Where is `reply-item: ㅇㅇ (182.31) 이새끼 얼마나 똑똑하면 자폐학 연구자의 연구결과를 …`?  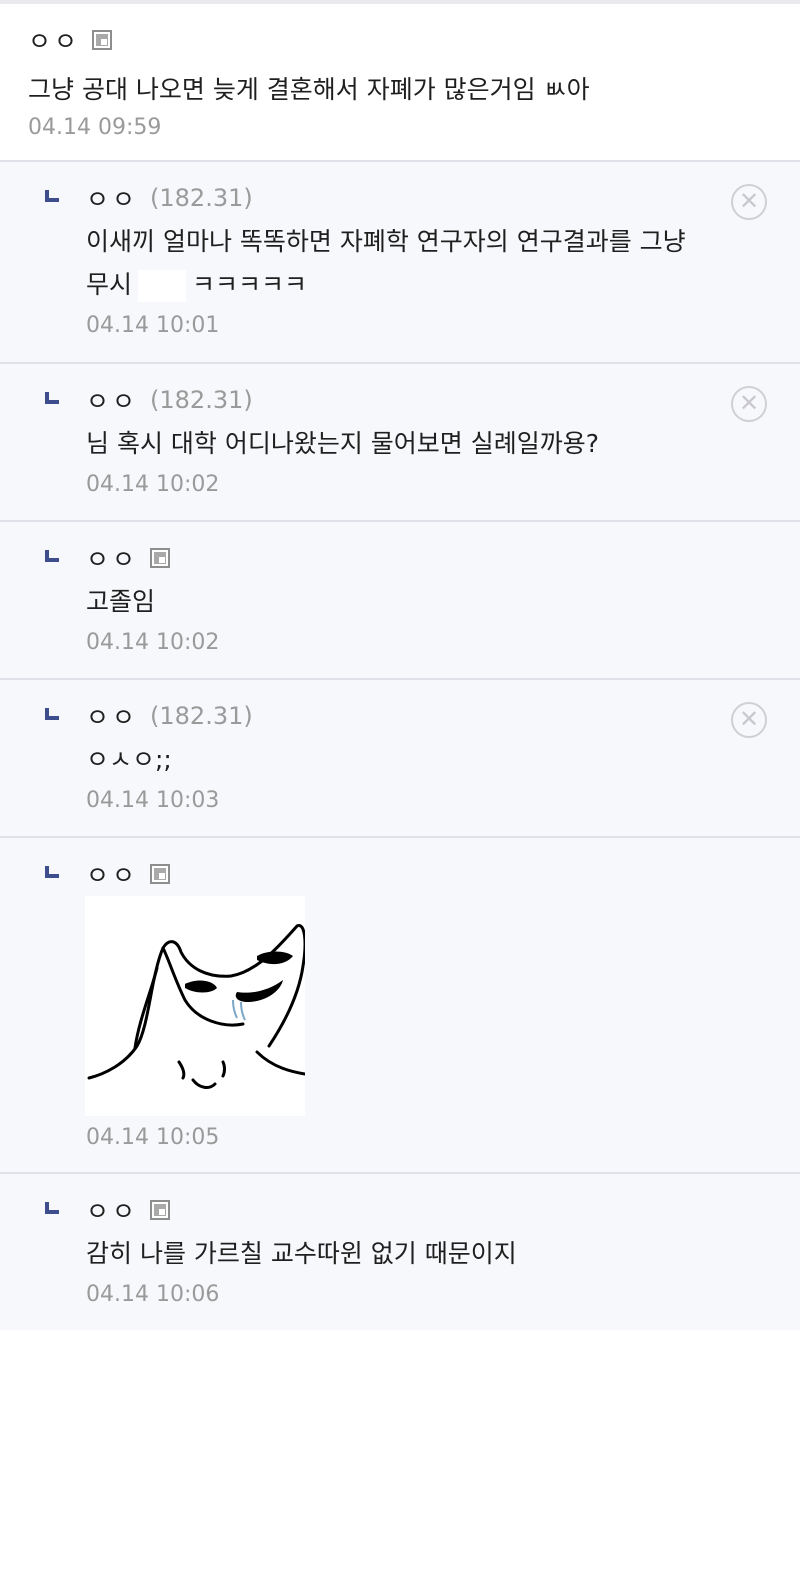
reply-item: ㅇㅇ (182.31) 이새끼 얼마나 똑똑하면 자폐학 연구자의 연구결과를 … is located at coordinates (400, 263).